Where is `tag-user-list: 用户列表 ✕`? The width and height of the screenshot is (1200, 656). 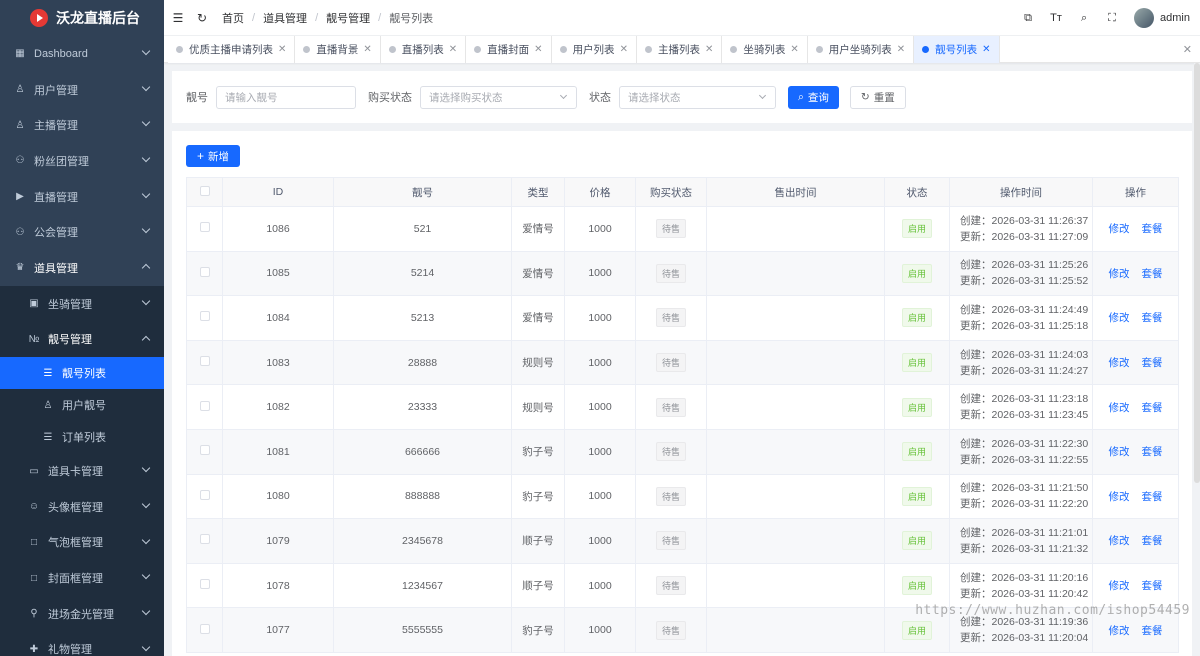 tag-user-list: 用户列表 ✕ is located at coordinates (594, 49).